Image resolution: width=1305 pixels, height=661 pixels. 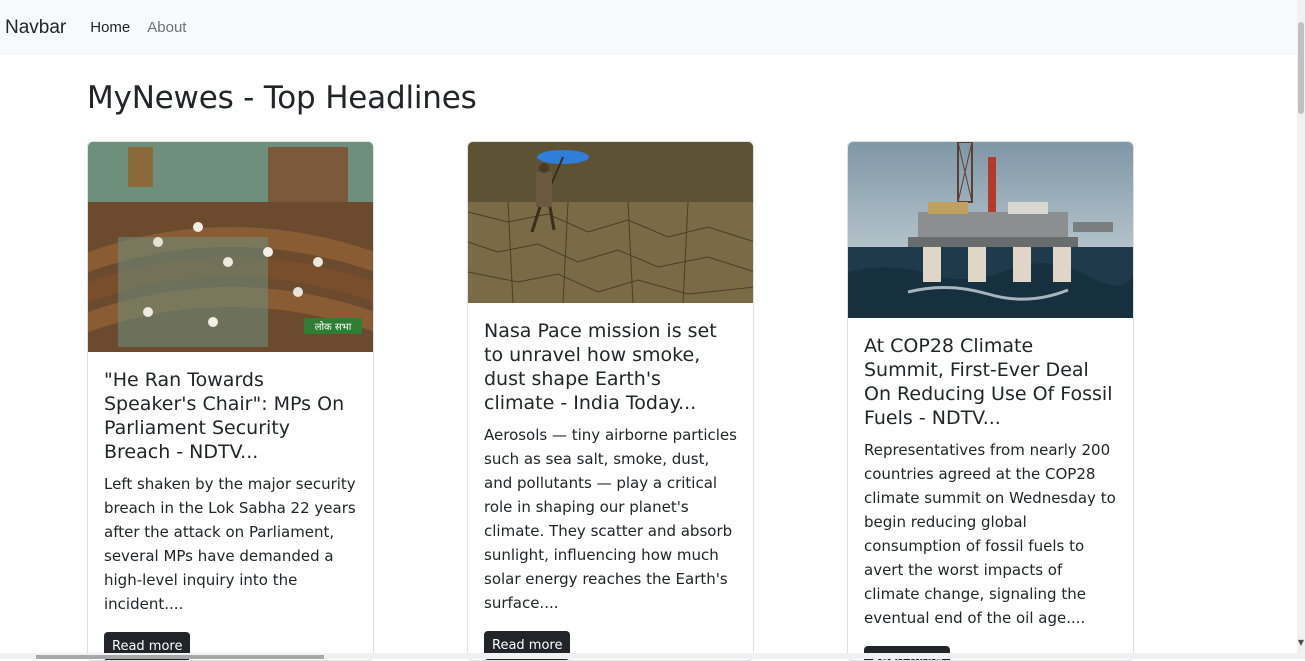 What do you see at coordinates (1301, 329) in the screenshot?
I see `vertical-scrollbar: ▼` at bounding box center [1301, 329].